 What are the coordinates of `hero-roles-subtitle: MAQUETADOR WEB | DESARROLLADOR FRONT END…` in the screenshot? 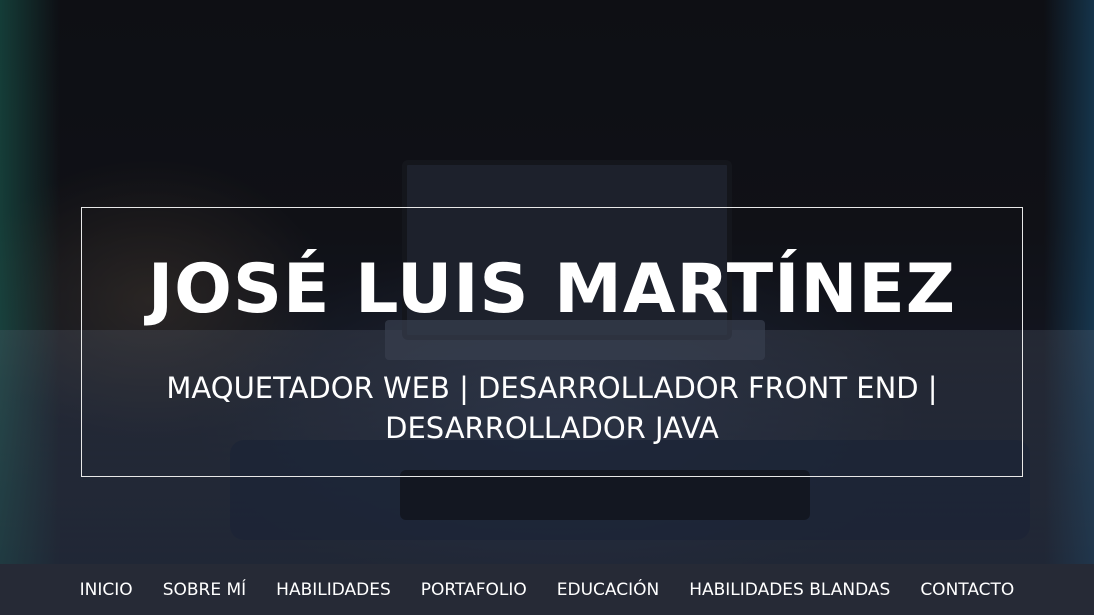 It's located at (552, 408).